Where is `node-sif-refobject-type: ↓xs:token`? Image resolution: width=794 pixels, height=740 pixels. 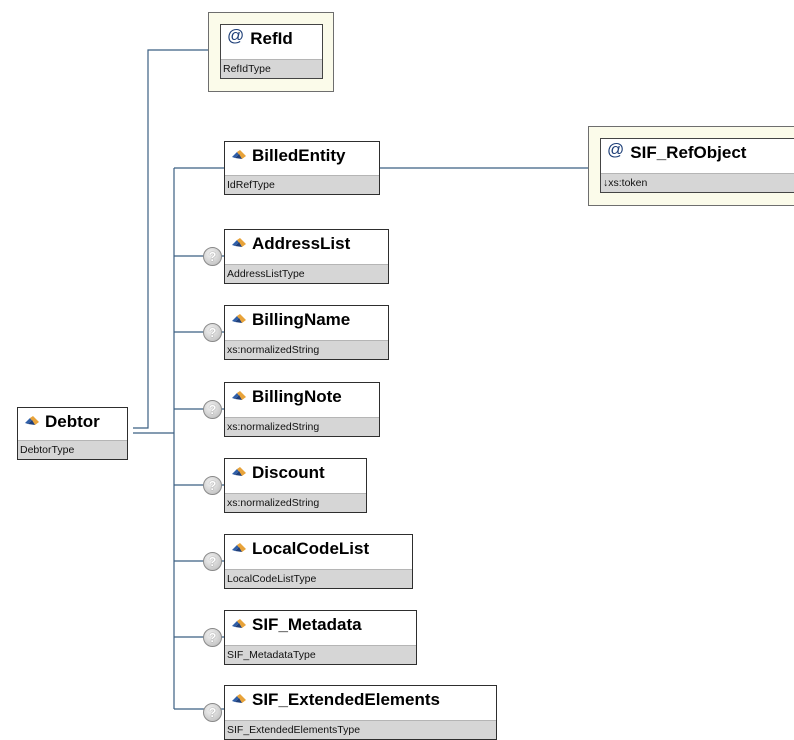 node-sif-refobject-type: ↓xs:token is located at coordinates (697, 182).